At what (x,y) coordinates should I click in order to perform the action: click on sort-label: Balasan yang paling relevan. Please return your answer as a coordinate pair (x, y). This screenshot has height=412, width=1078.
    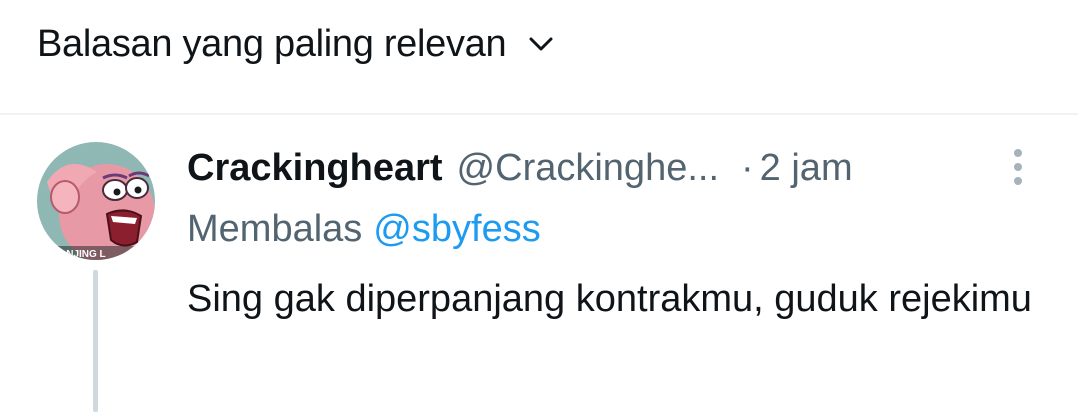
    Looking at the image, I should click on (272, 43).